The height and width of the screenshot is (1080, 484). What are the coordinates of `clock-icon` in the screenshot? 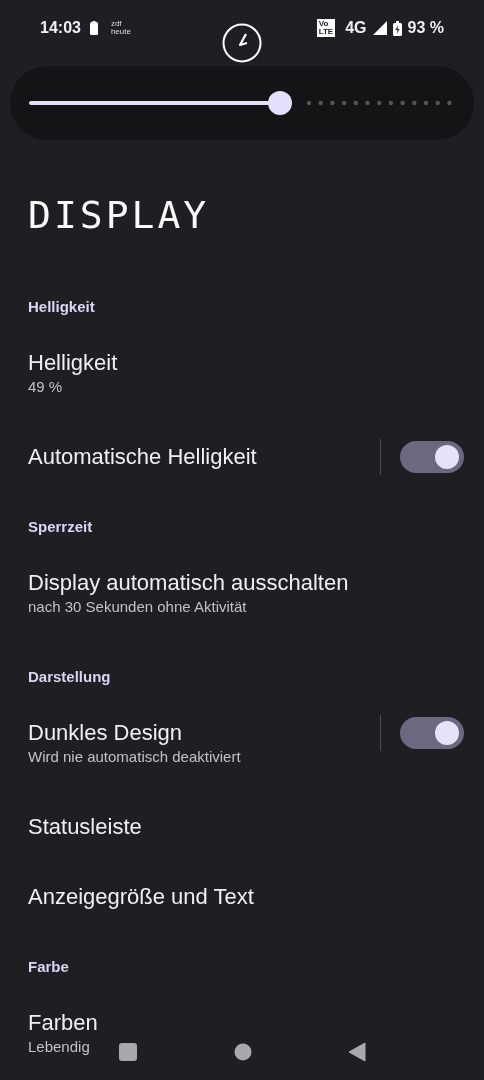 It's located at (242, 43).